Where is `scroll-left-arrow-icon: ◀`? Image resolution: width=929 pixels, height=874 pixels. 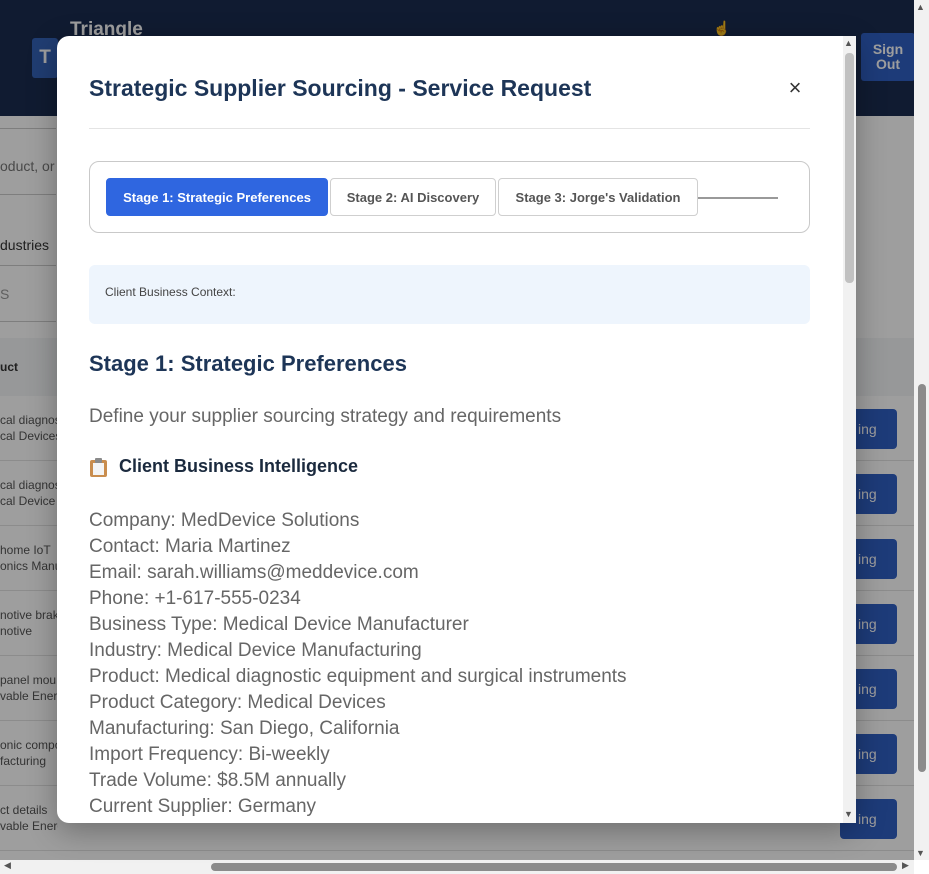
scroll-left-arrow-icon: ◀ is located at coordinates (7, 865).